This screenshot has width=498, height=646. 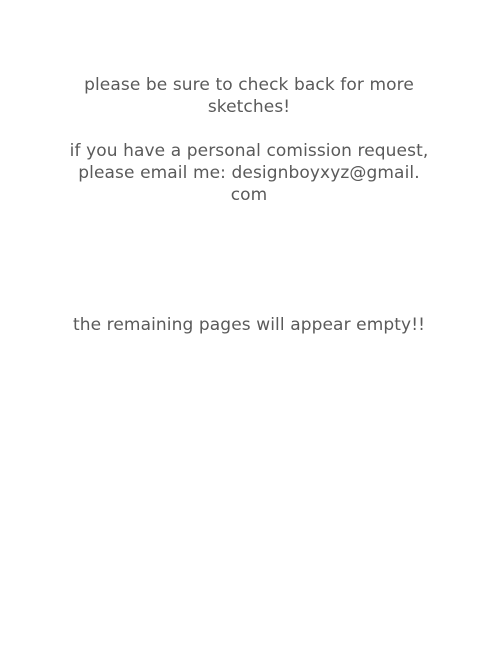 What do you see at coordinates (249, 85) in the screenshot?
I see `check-back-text-line-1: please be sure to check back for more` at bounding box center [249, 85].